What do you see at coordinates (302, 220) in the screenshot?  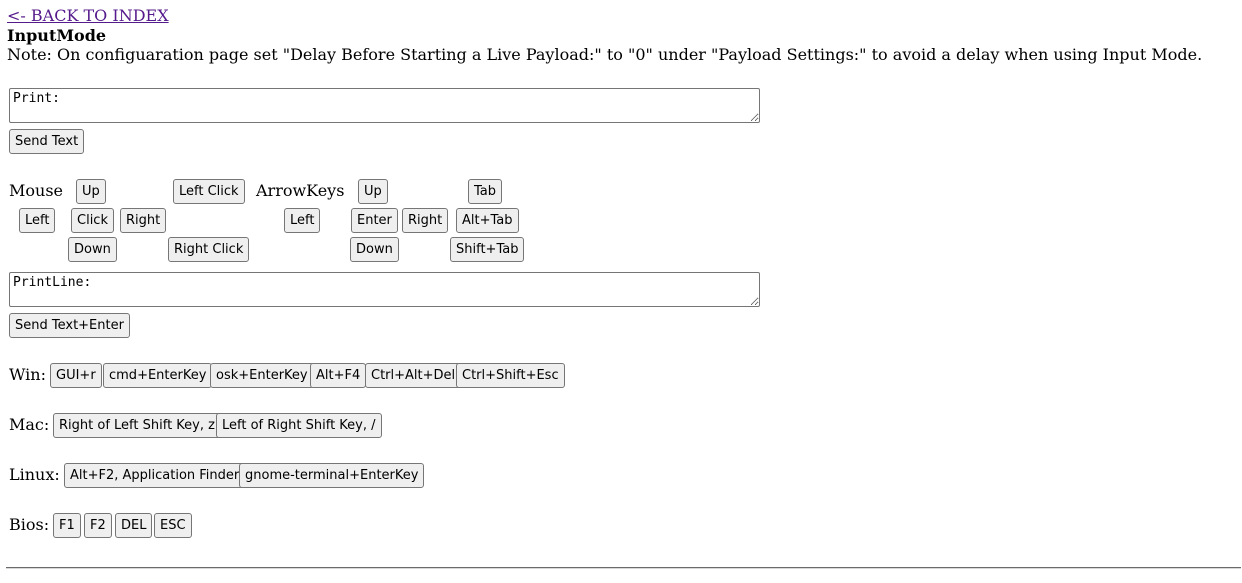 I see `arrow-left-button: Left` at bounding box center [302, 220].